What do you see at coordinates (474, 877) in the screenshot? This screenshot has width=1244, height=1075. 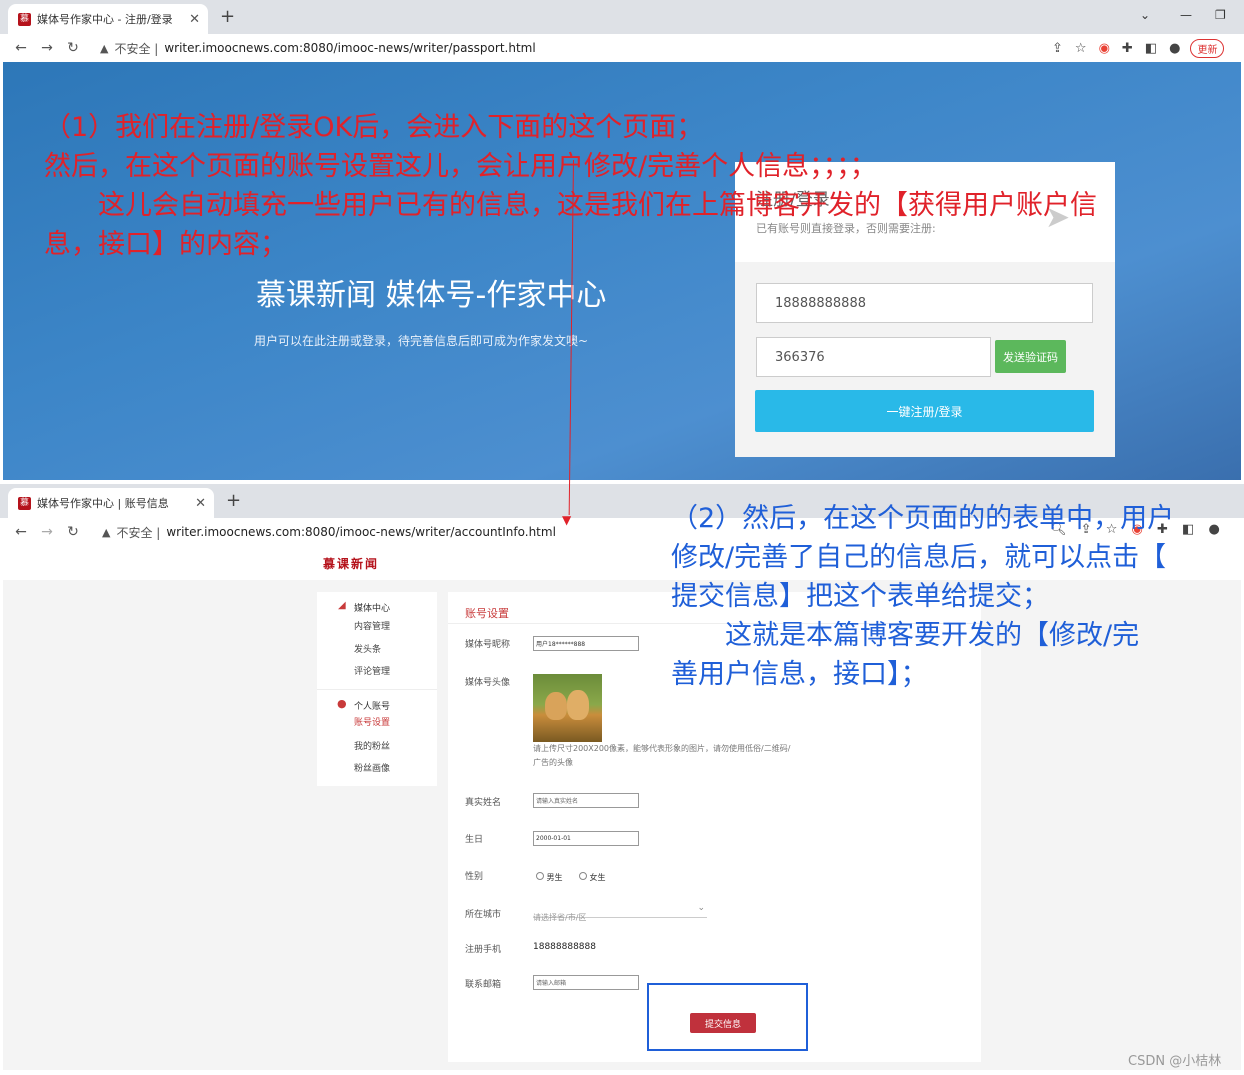 I see `gender-label: 性别` at bounding box center [474, 877].